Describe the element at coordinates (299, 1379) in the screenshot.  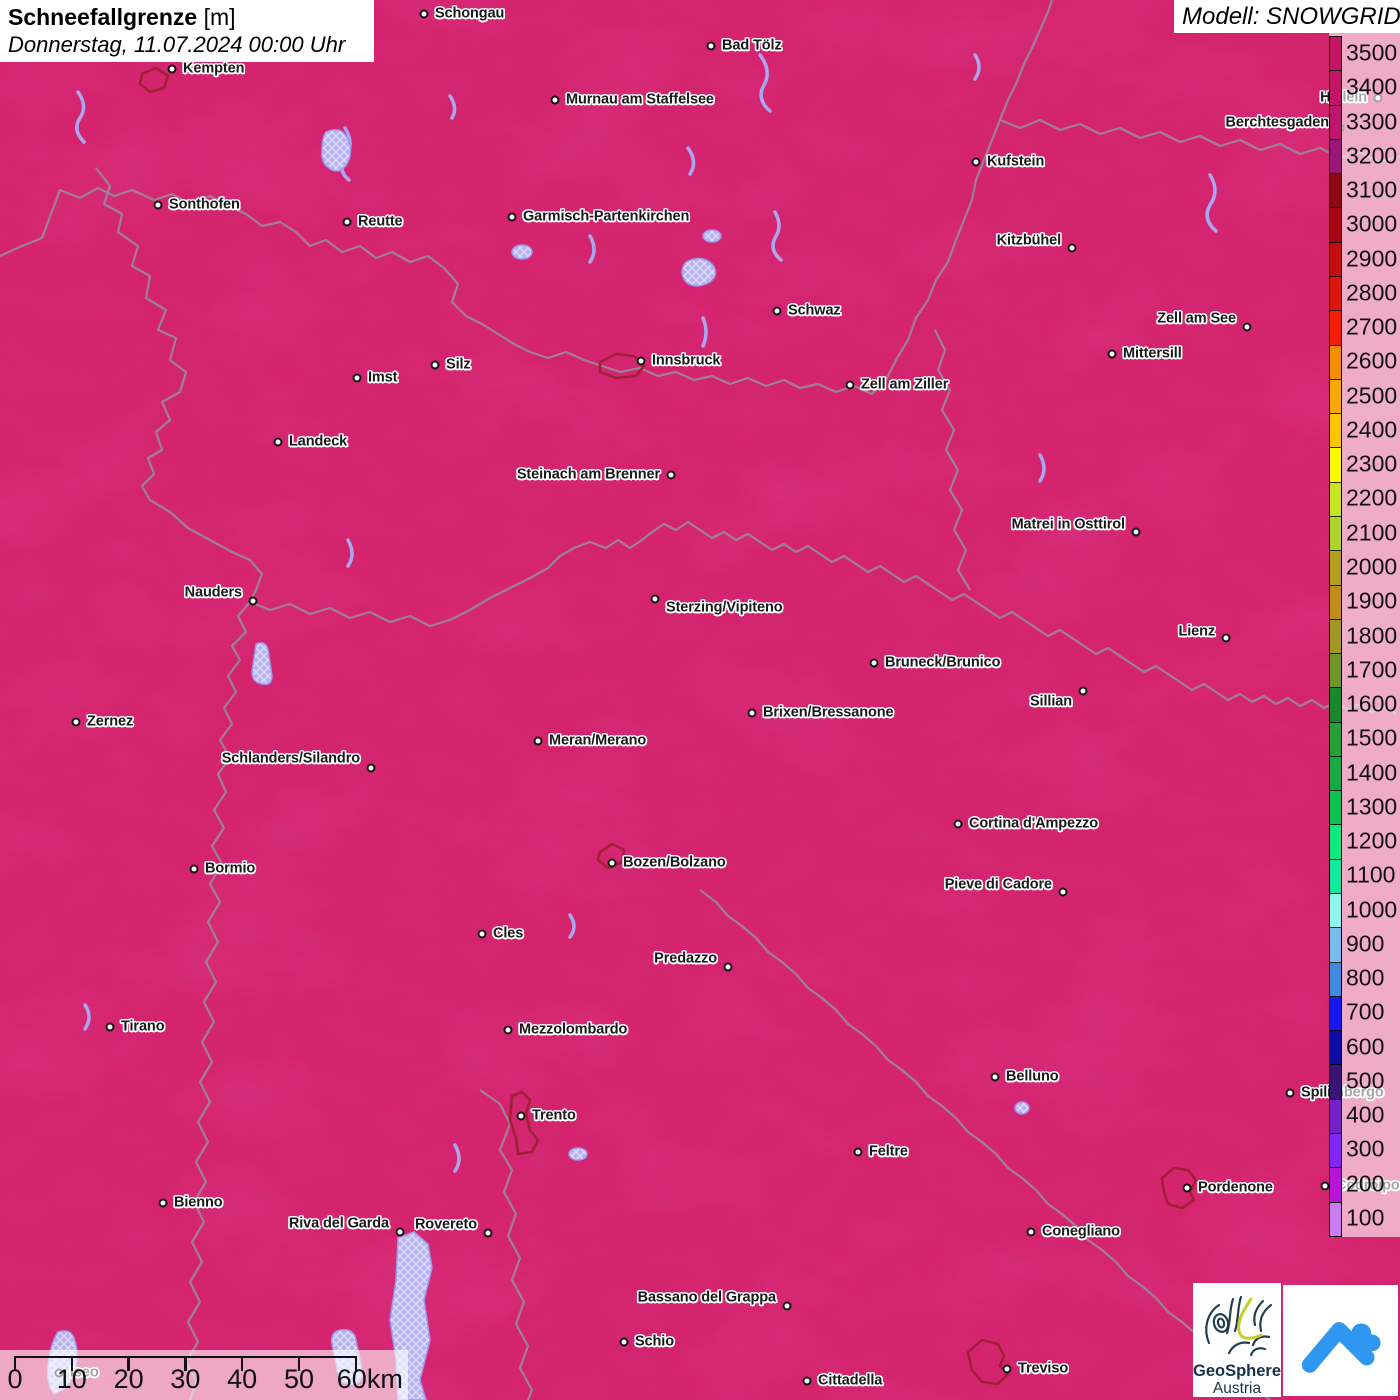
I see `scale-bar-label: 50` at that location.